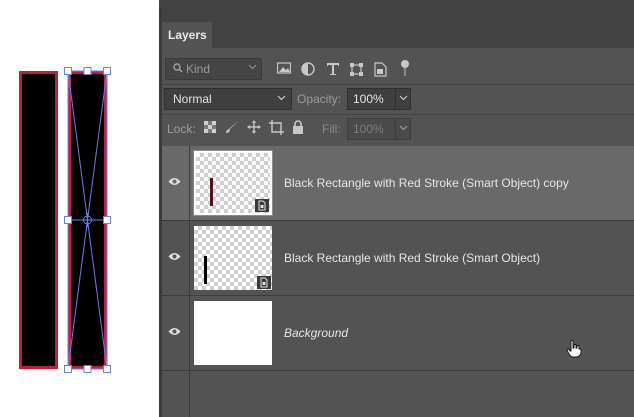 This screenshot has width=634, height=417. What do you see at coordinates (319, 99) in the screenshot?
I see `opacity-label: Opacity:` at bounding box center [319, 99].